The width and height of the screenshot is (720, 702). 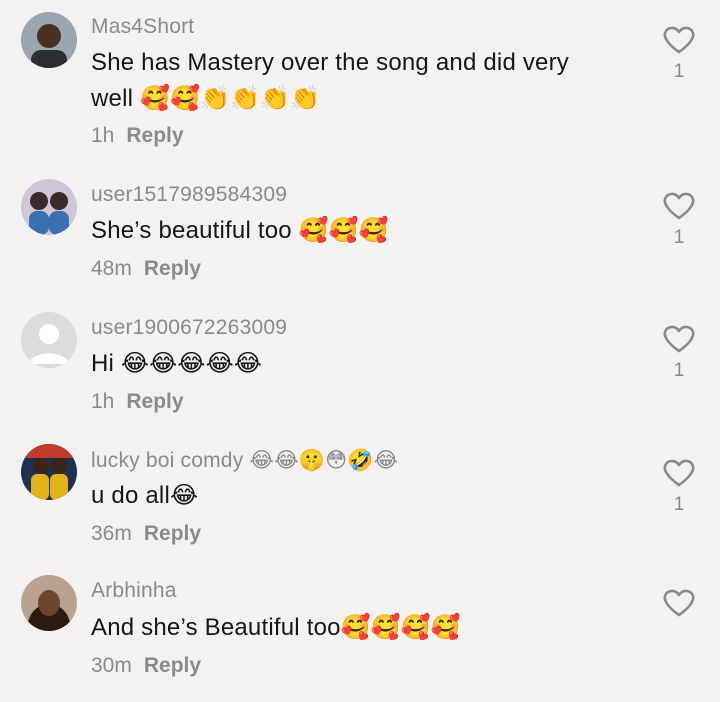 I want to click on comment-meta: 36m Reply, so click(x=146, y=534).